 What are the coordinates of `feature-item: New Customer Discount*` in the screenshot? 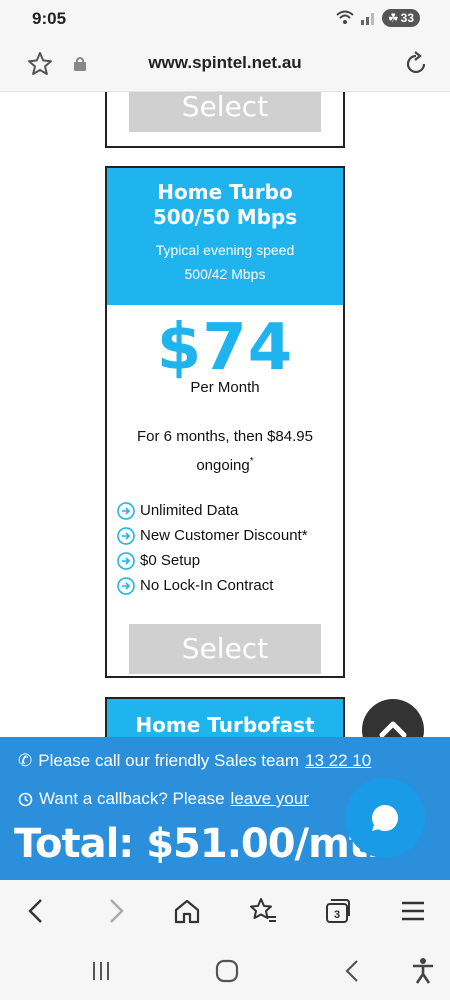 It's located at (230, 535).